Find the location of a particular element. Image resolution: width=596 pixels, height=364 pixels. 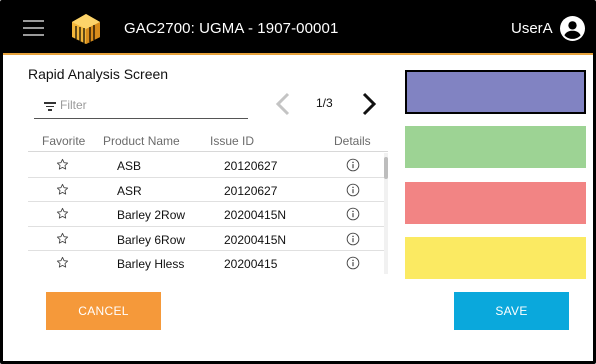

column-header-details: Details is located at coordinates (352, 141).